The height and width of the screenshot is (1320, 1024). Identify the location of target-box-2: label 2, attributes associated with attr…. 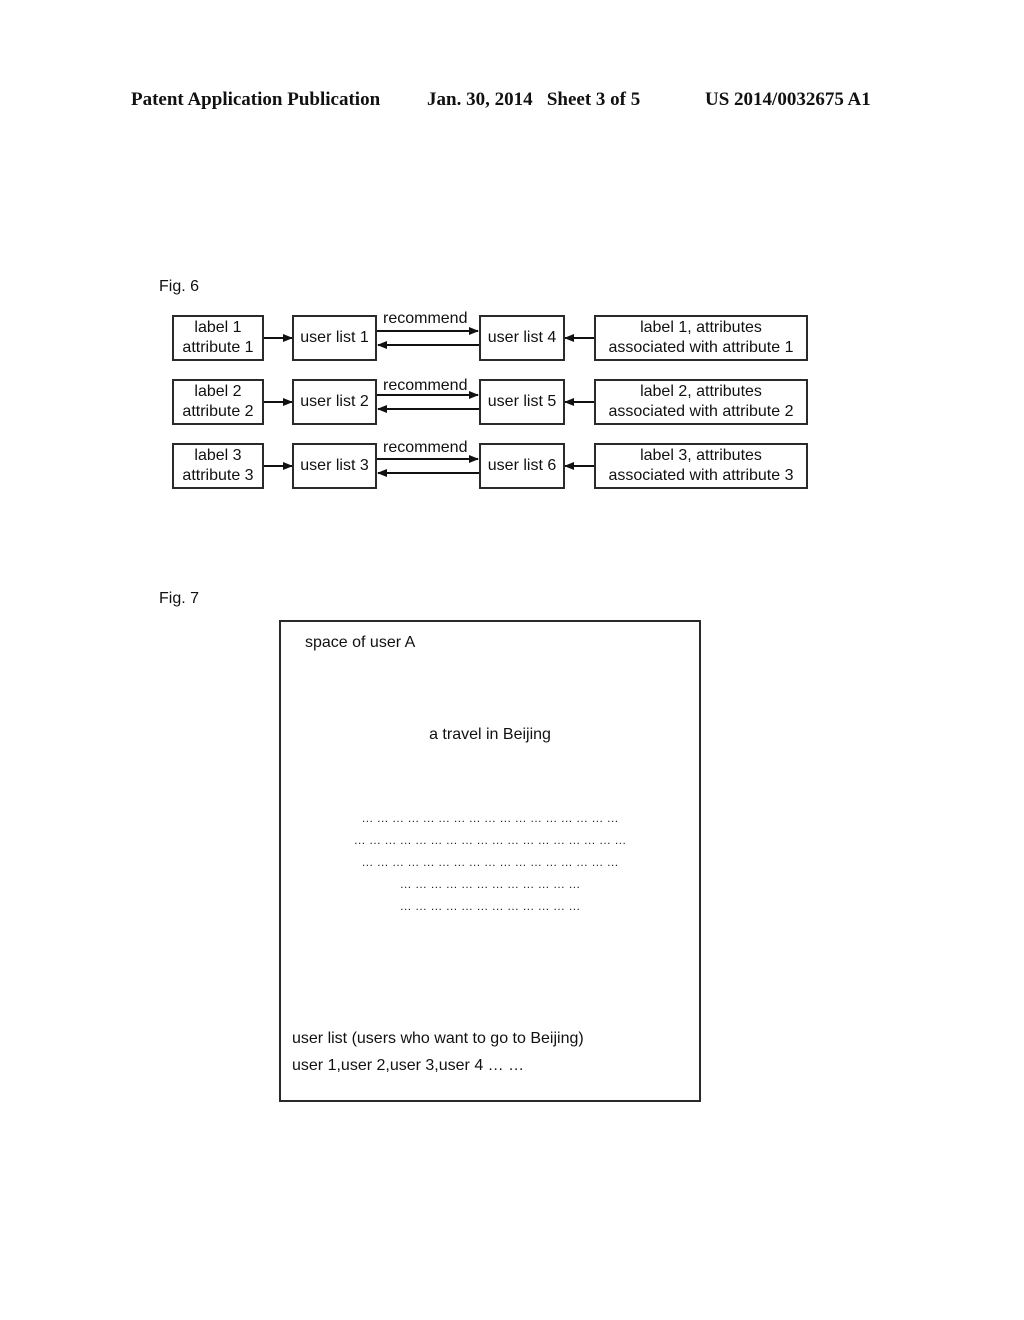
(701, 402).